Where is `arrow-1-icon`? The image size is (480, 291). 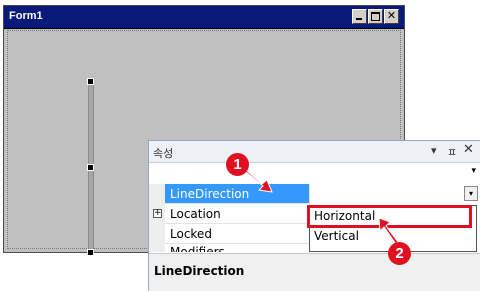 arrow-1-icon is located at coordinates (258, 180).